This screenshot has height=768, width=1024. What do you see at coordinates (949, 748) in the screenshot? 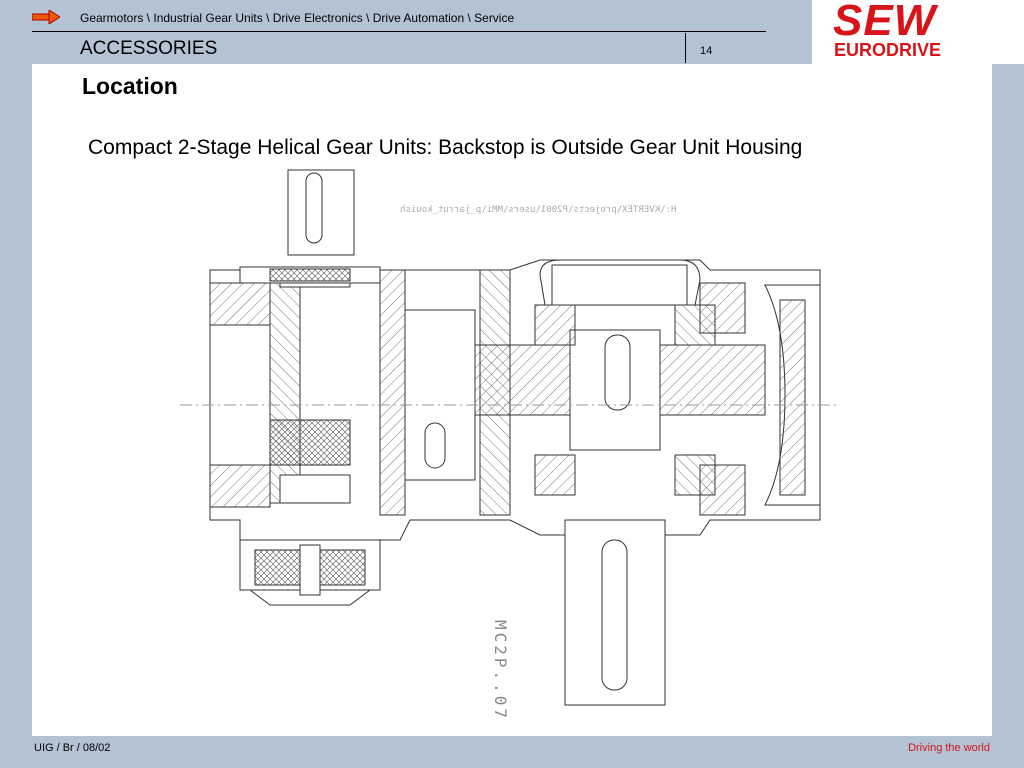
I see `footer-slogan: Driving the world` at bounding box center [949, 748].